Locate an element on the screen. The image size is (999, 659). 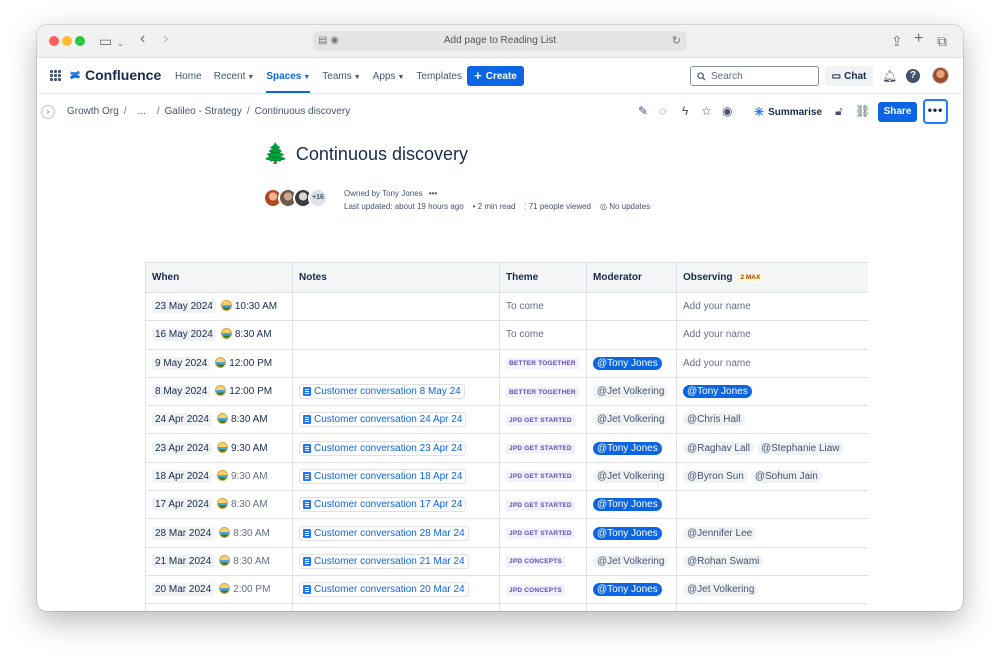
nav-templates: Templates is located at coordinates (439, 76).